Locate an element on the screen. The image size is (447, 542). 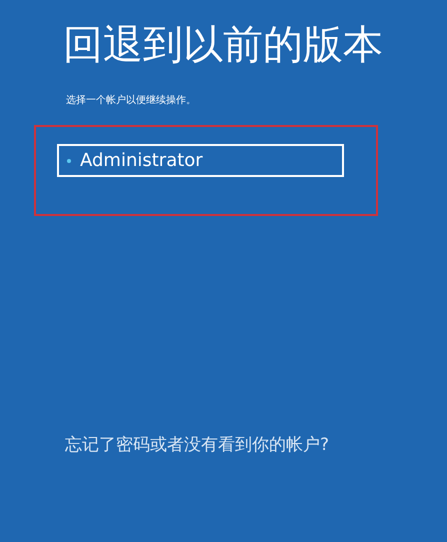
page-title: 回退到以前的版本 is located at coordinates (223, 45).